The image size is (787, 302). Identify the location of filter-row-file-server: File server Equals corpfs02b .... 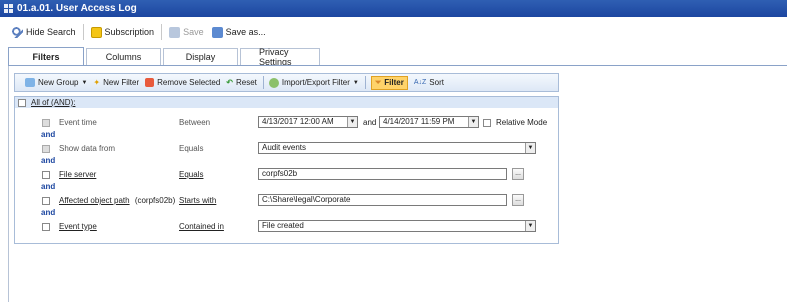
(287, 175).